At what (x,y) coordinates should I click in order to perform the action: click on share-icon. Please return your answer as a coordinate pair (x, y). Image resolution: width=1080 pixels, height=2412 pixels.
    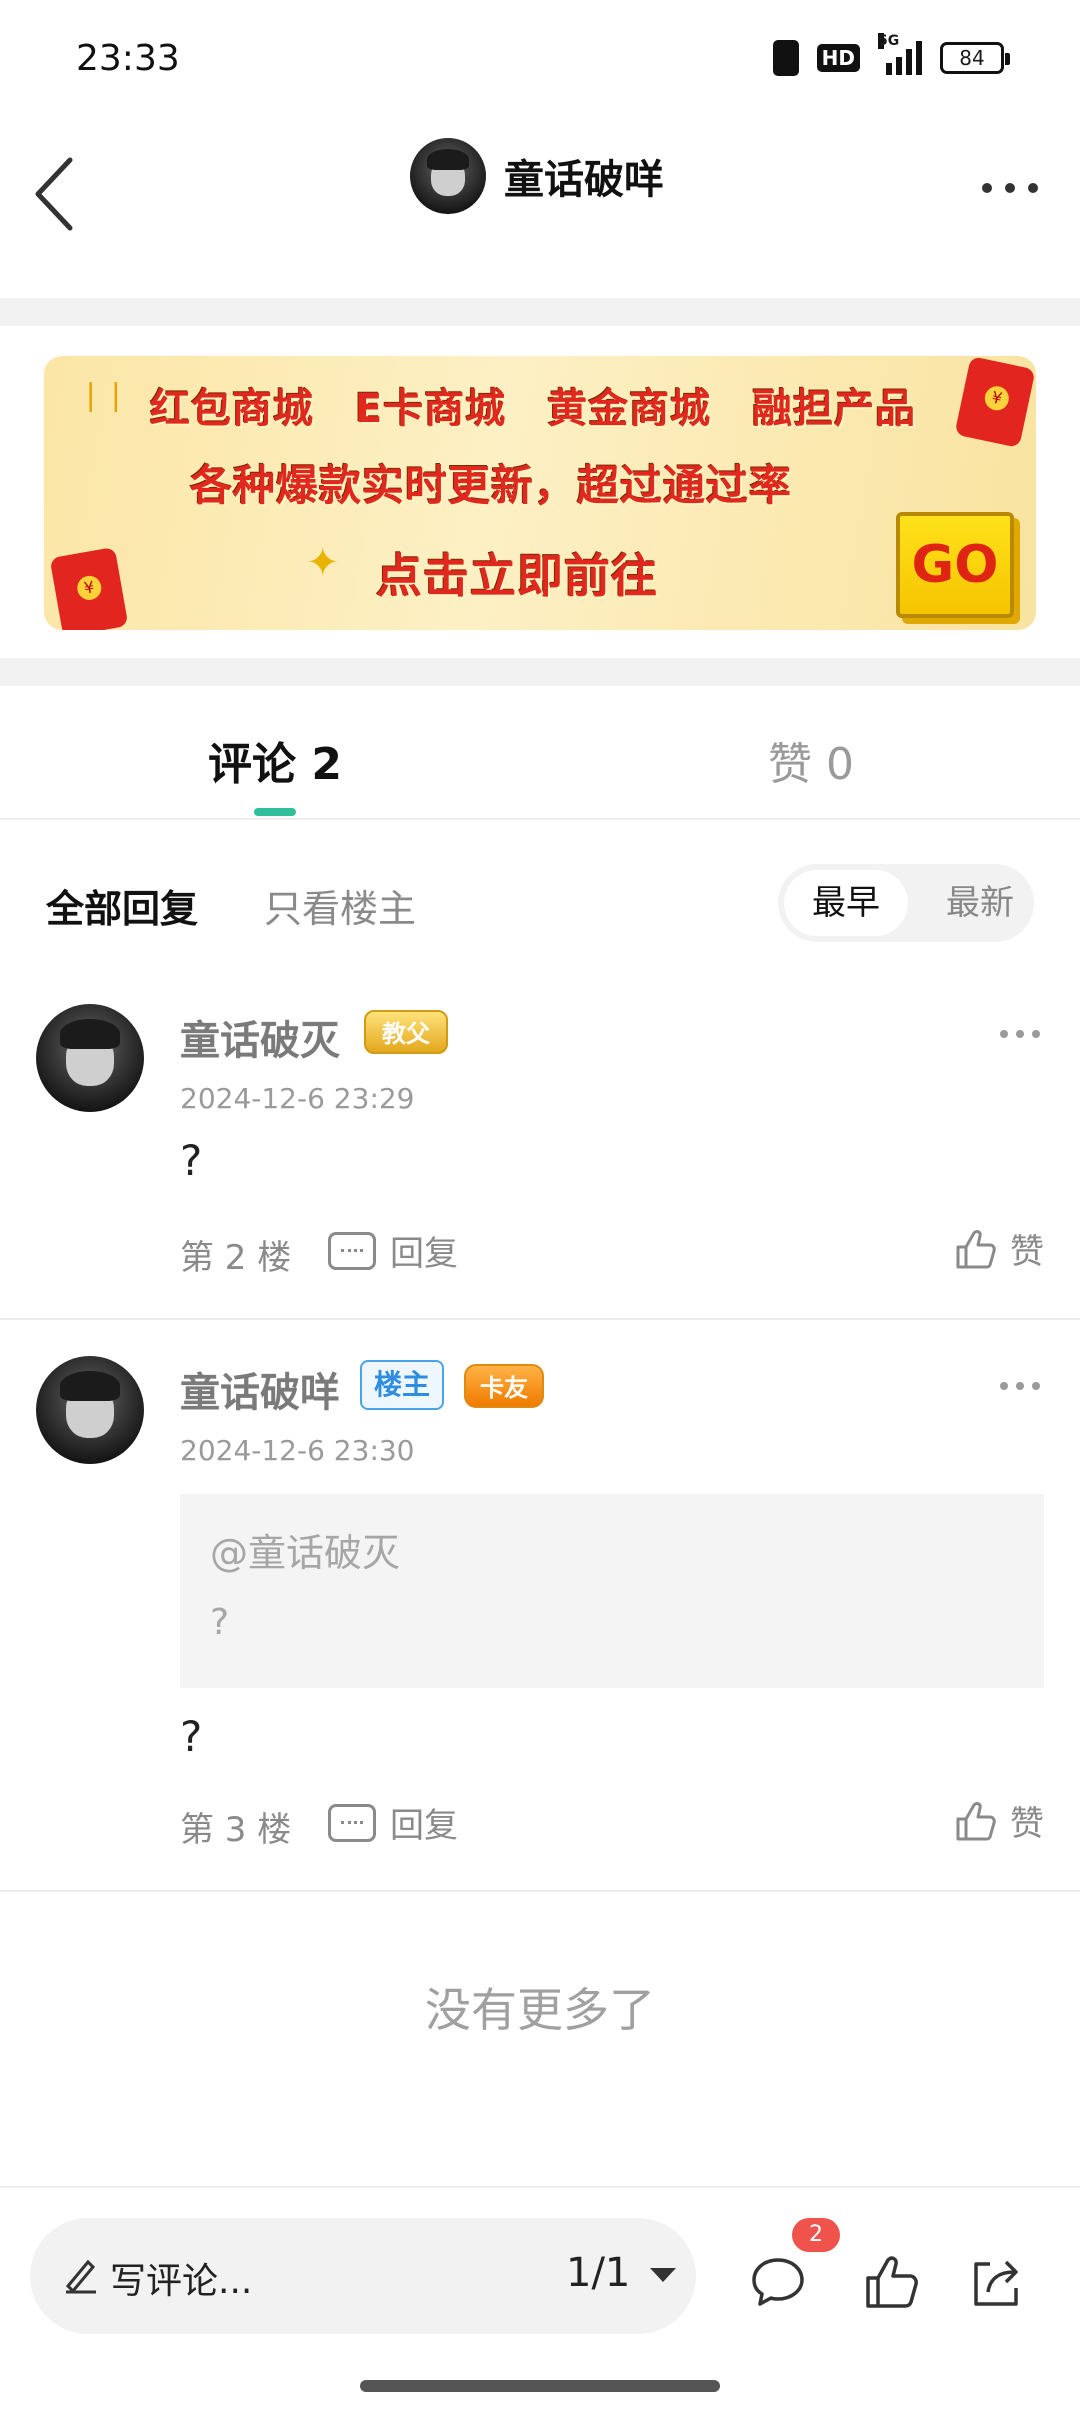
    Looking at the image, I should click on (996, 2282).